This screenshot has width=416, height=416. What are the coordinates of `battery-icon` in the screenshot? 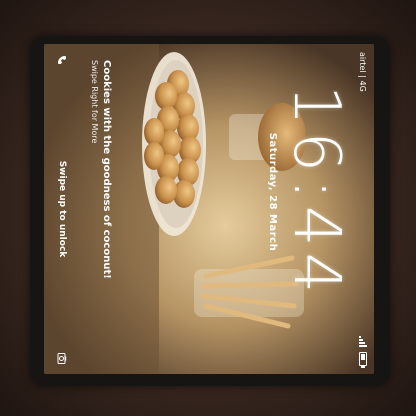 It's located at (363, 359).